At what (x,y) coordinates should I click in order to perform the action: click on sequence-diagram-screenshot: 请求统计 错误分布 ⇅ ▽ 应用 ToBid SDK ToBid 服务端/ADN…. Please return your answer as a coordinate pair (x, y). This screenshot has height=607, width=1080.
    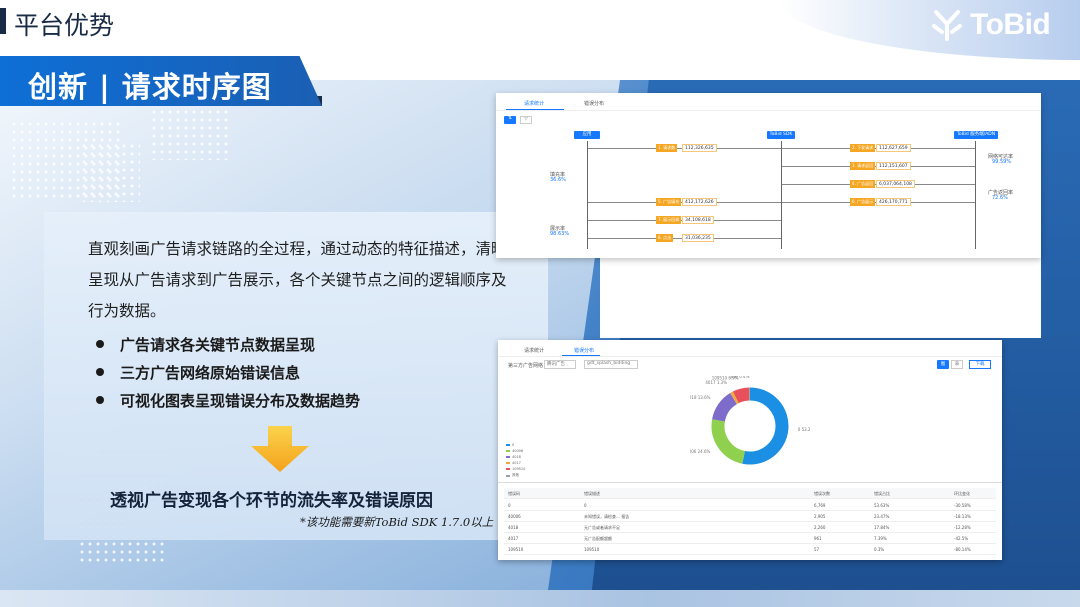
    Looking at the image, I should click on (768, 175).